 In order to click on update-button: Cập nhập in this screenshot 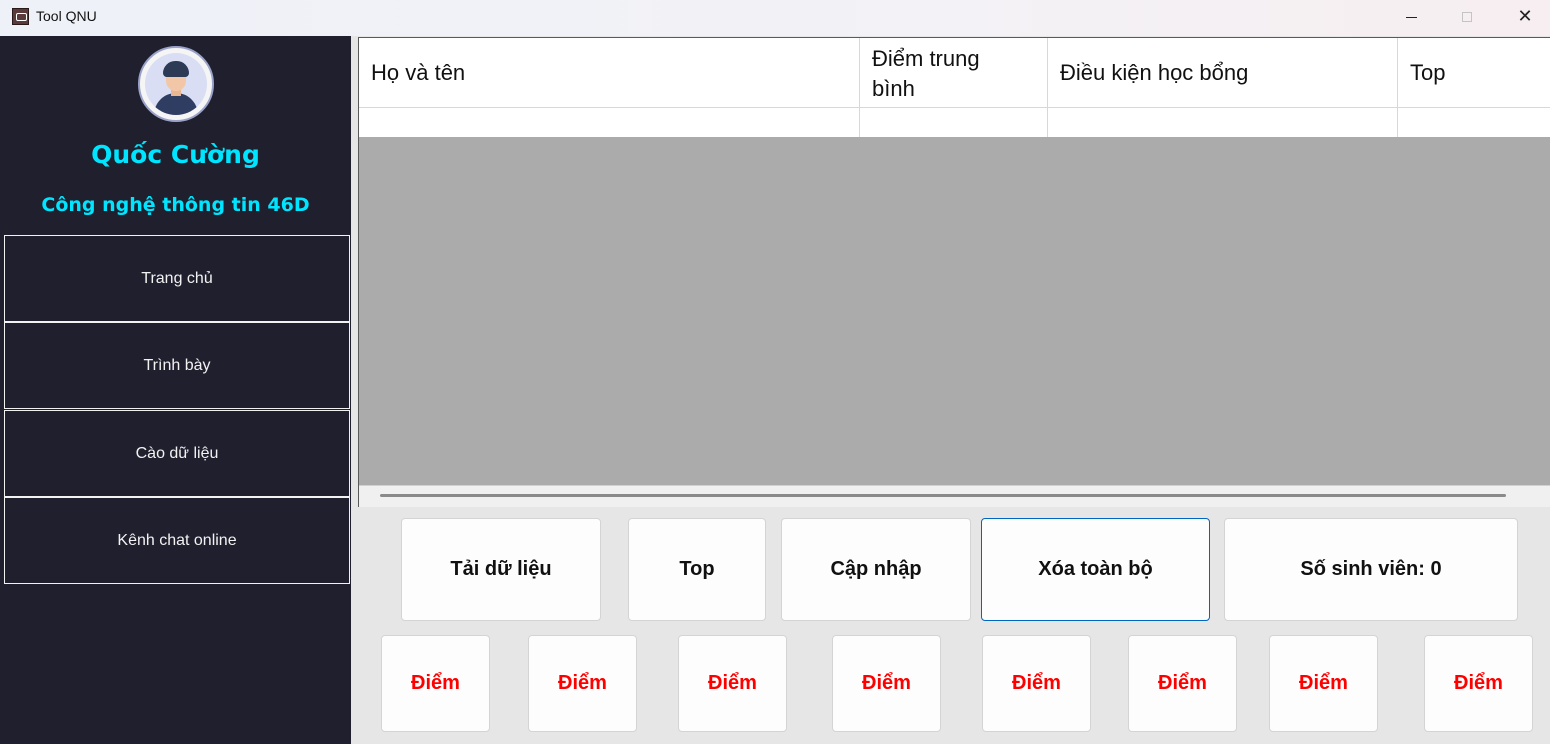, I will do `click(876, 569)`.